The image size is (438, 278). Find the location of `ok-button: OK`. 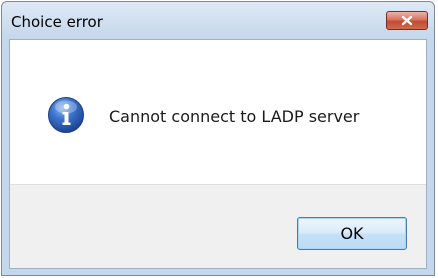

ok-button: OK is located at coordinates (352, 233).